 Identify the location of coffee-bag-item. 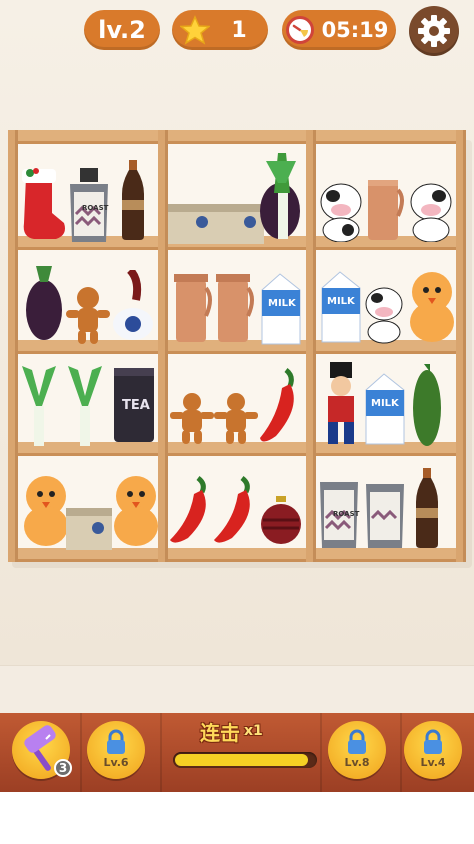
(385, 515).